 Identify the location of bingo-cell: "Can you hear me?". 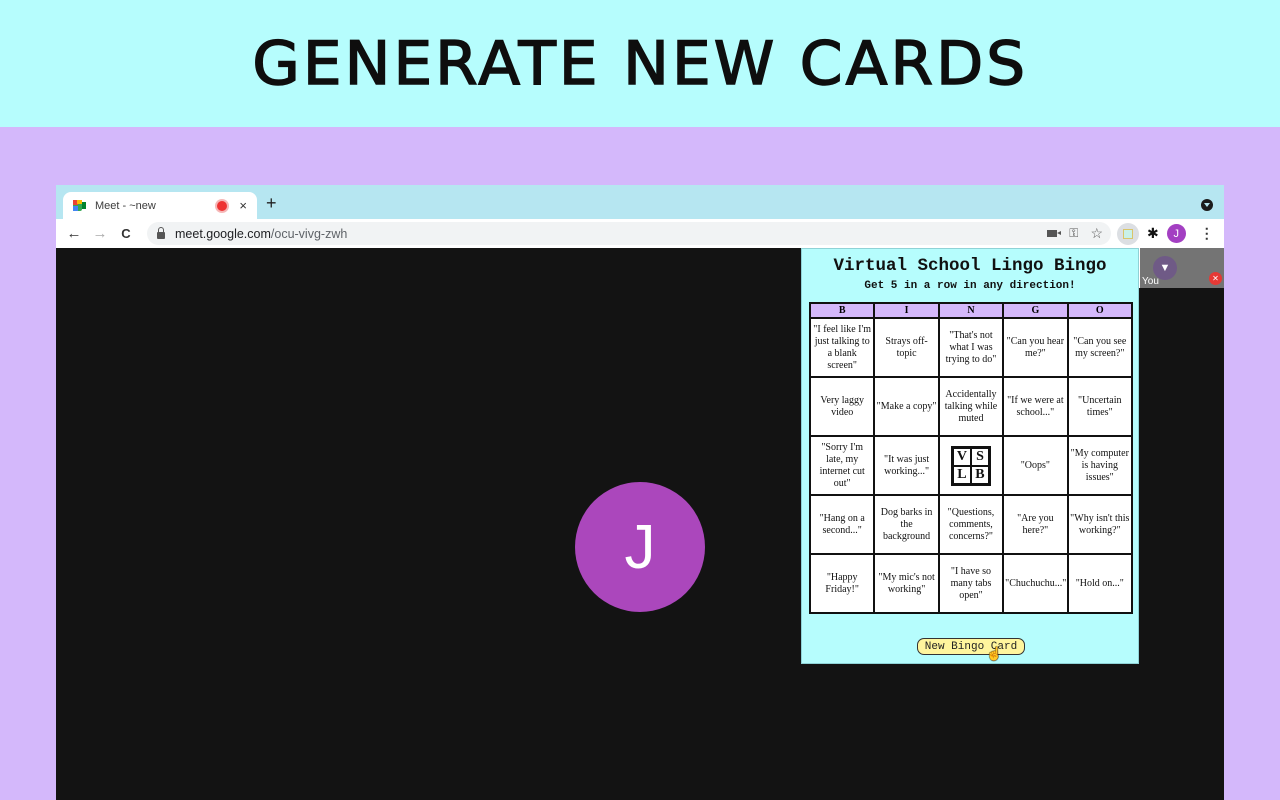
(1035, 347).